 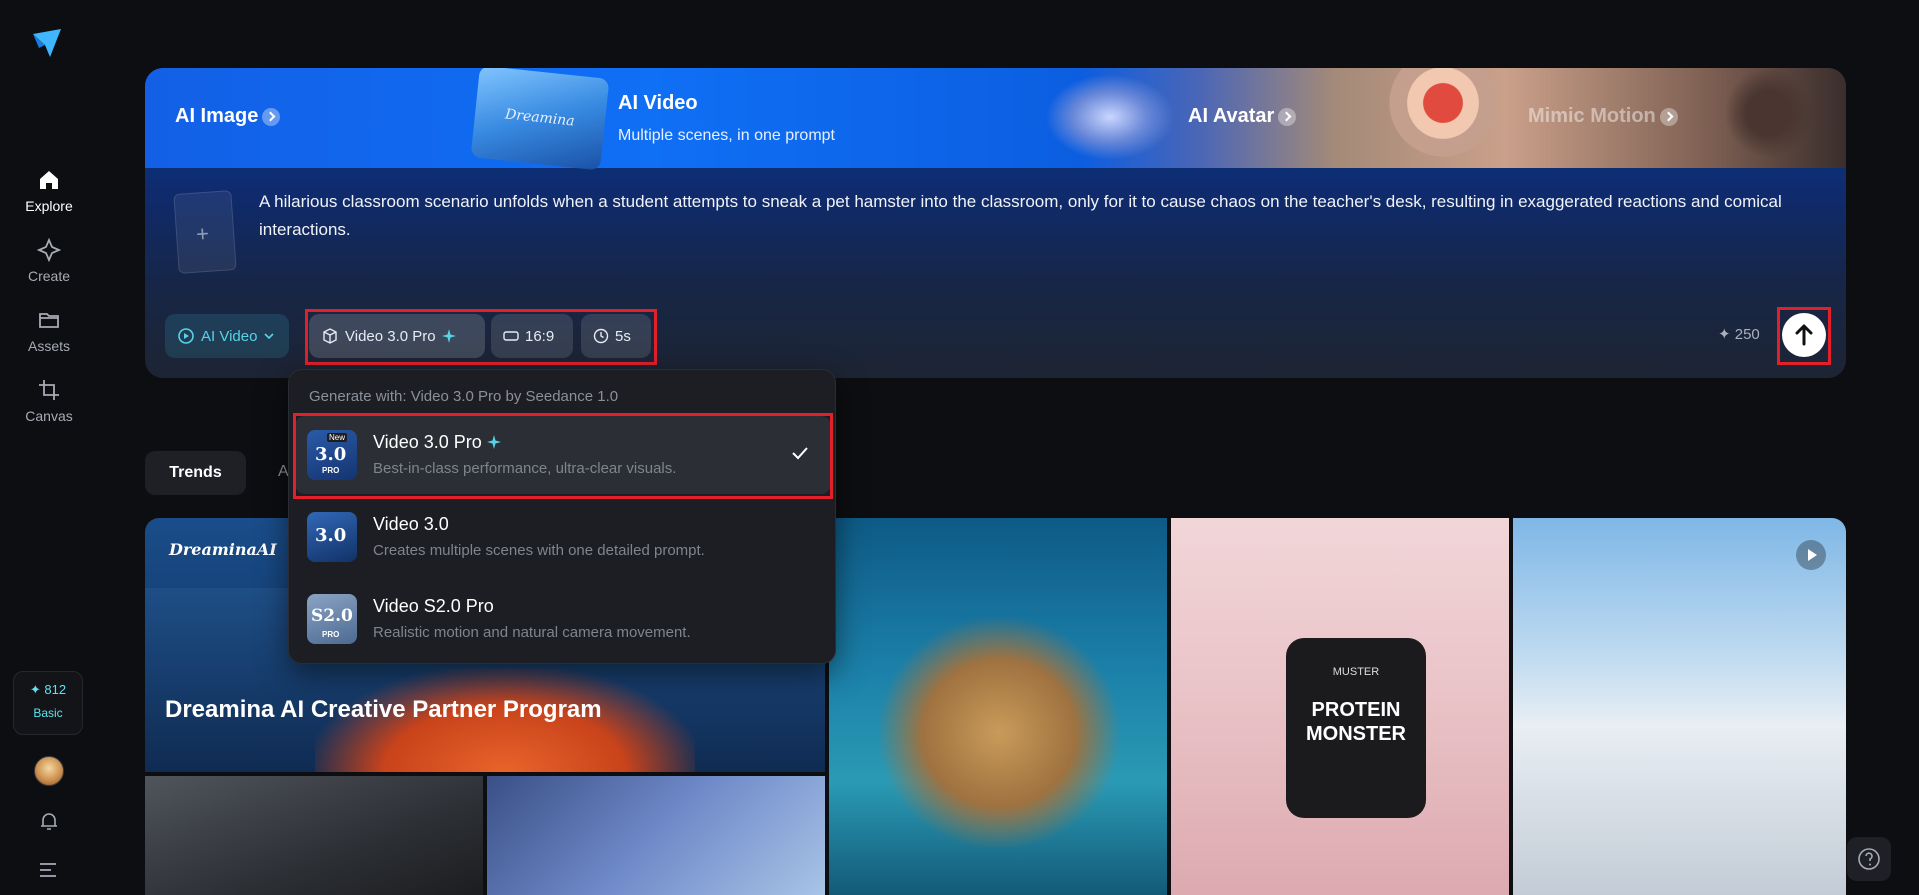 I want to click on crop-icon, so click(x=49, y=390).